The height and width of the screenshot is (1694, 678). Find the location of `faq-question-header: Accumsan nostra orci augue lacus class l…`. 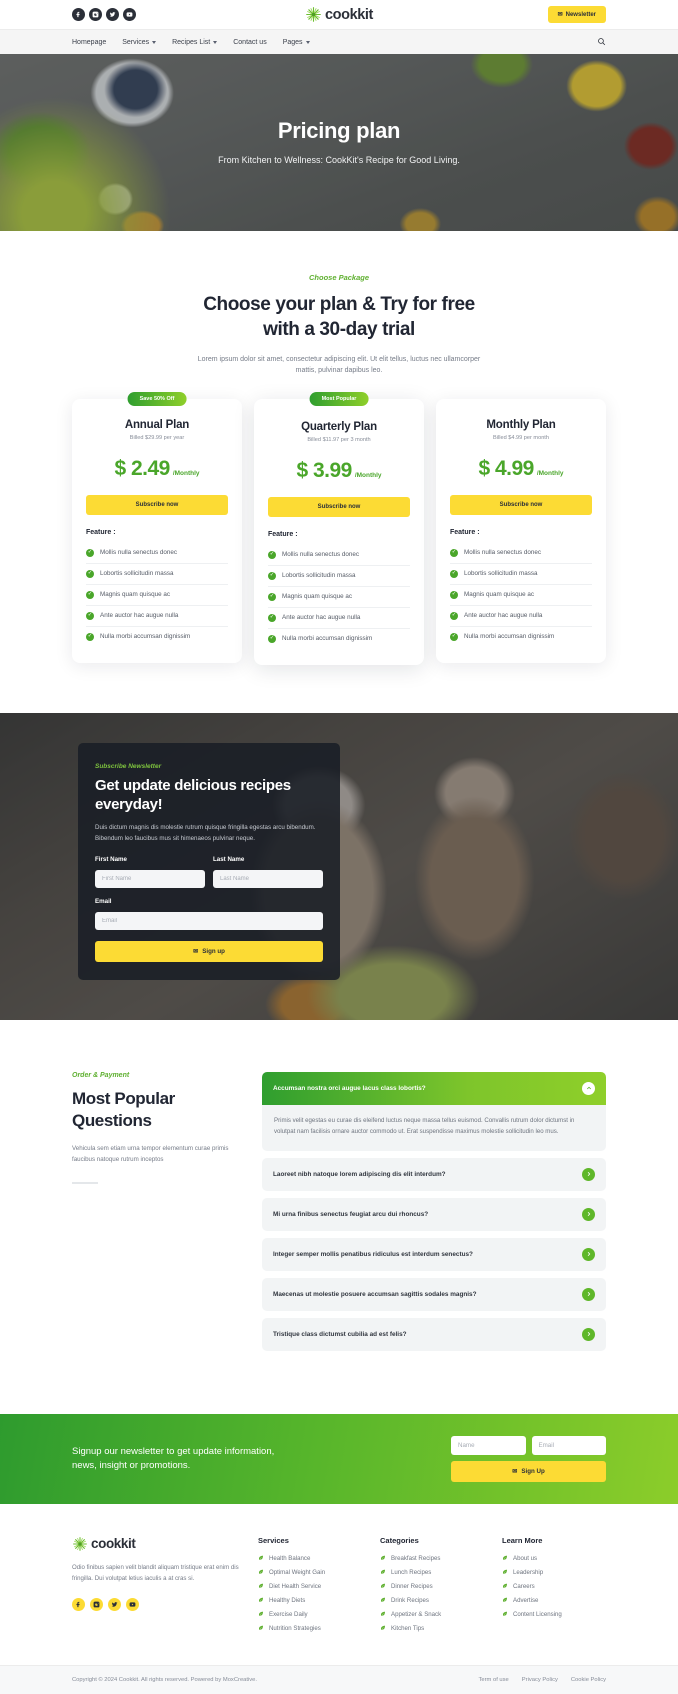

faq-question-header: Accumsan nostra orci augue lacus class l… is located at coordinates (434, 1088).